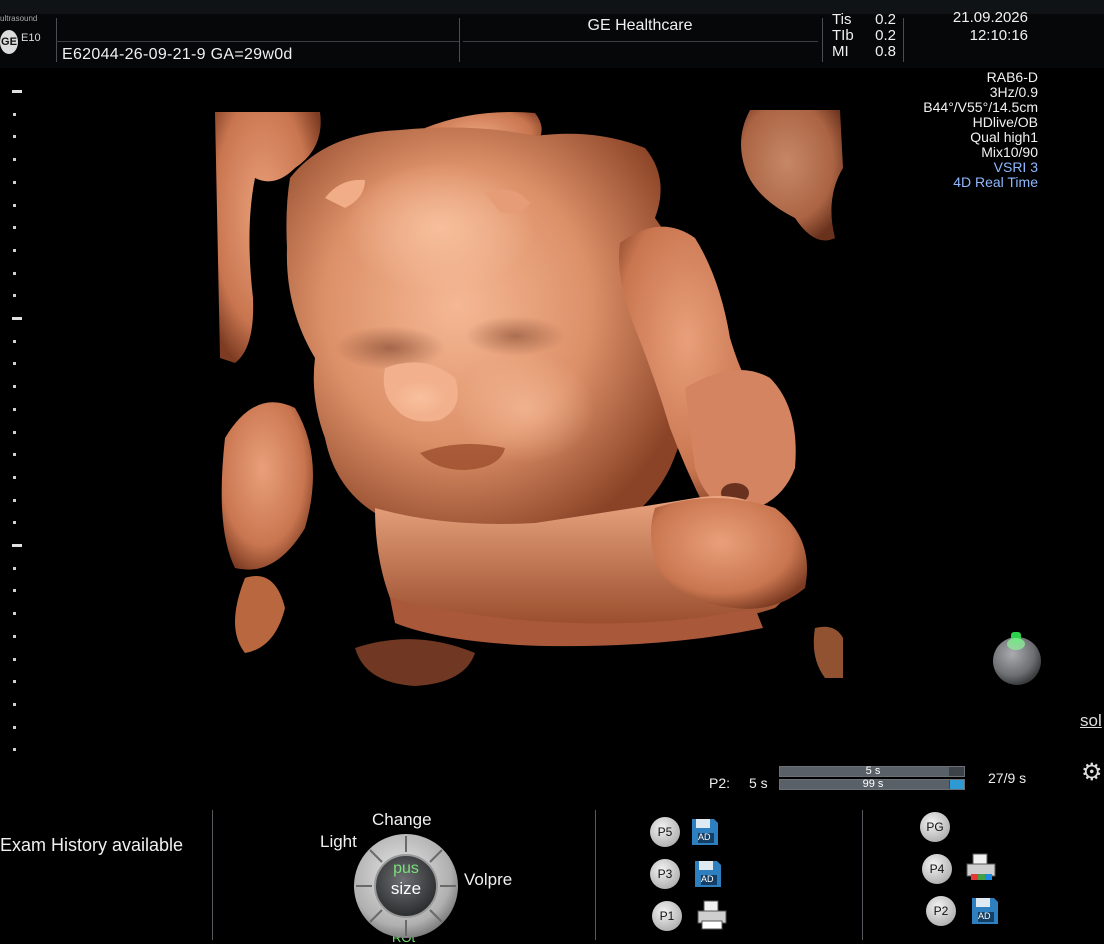 This screenshot has height=944, width=1104. I want to click on depth-ruler, so click(15, 410).